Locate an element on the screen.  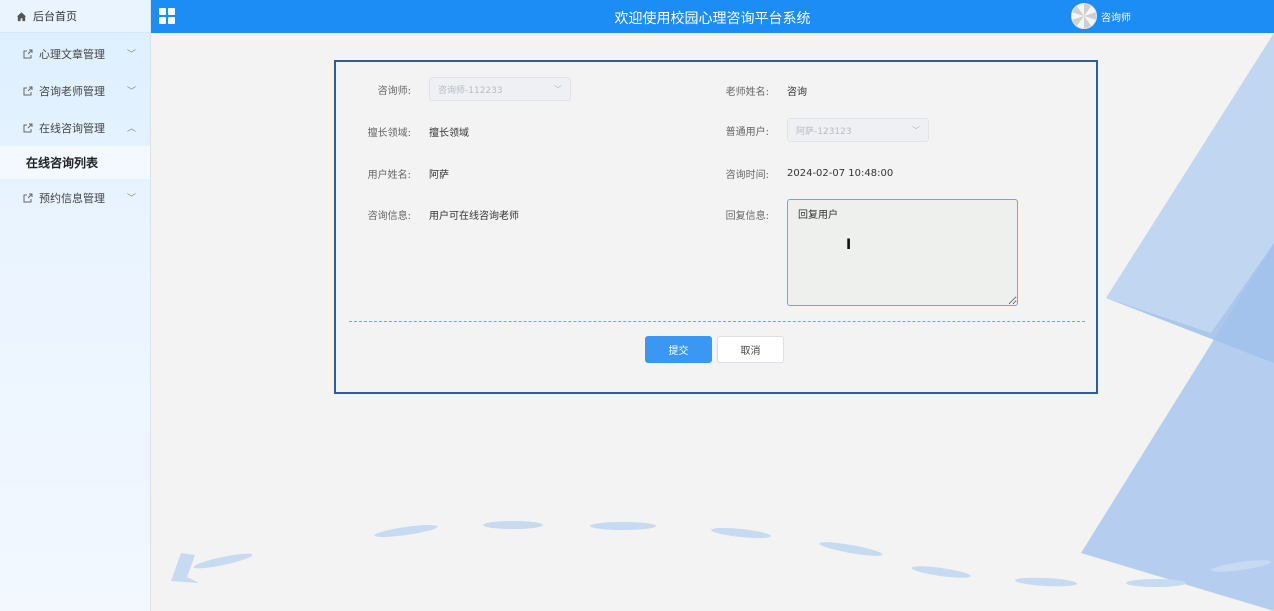
form-row-user-name: 用户姓名: 阿萨 is located at coordinates (392, 173).